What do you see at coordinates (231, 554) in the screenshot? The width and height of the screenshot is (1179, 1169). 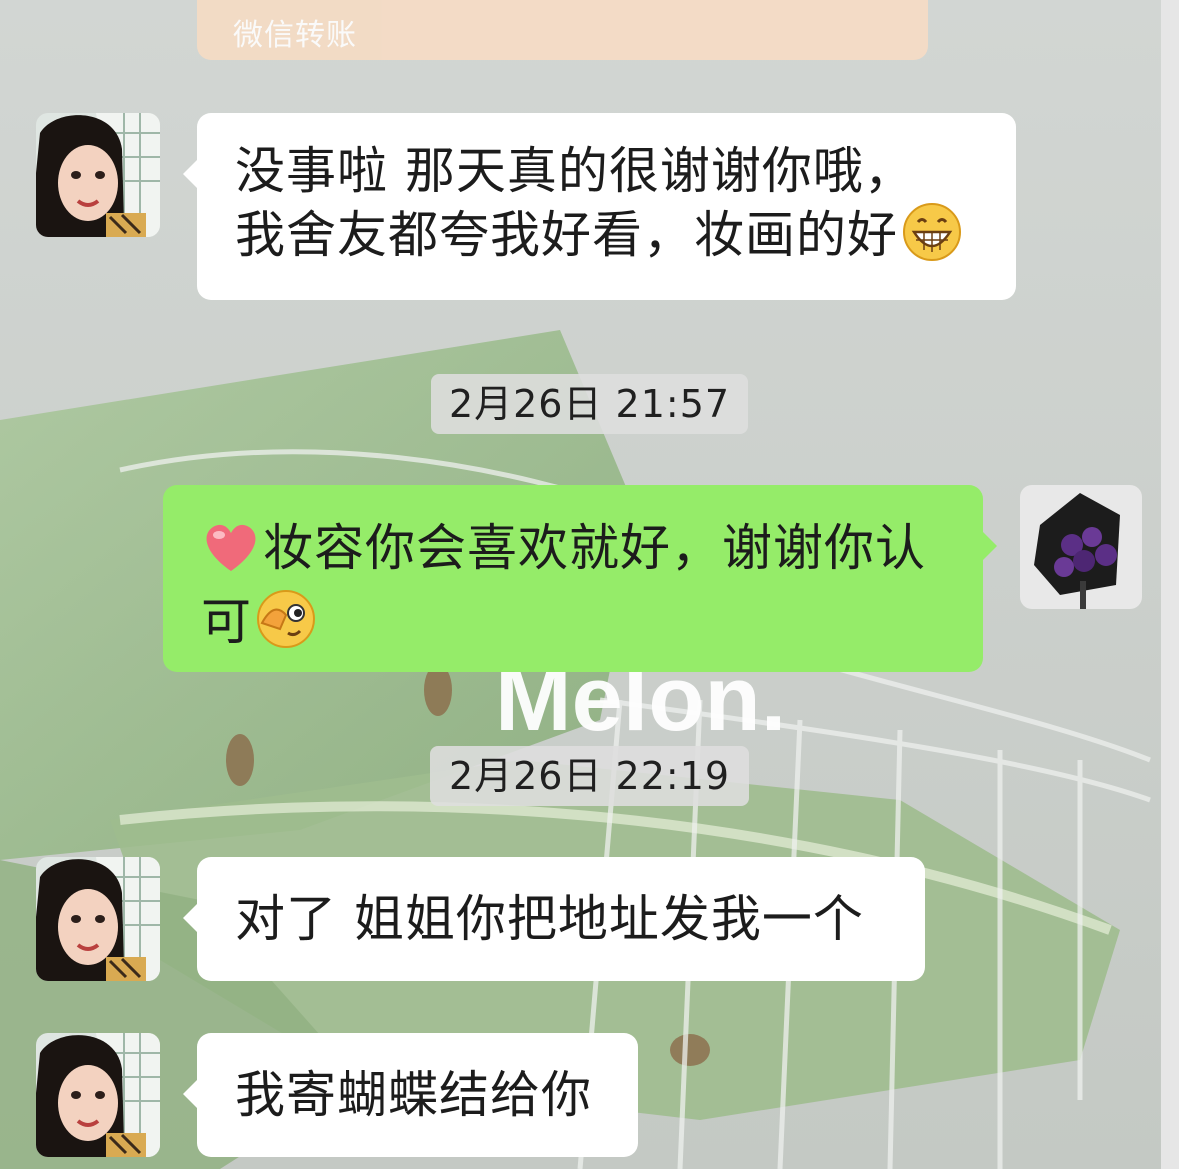 I see `heart-emoji` at bounding box center [231, 554].